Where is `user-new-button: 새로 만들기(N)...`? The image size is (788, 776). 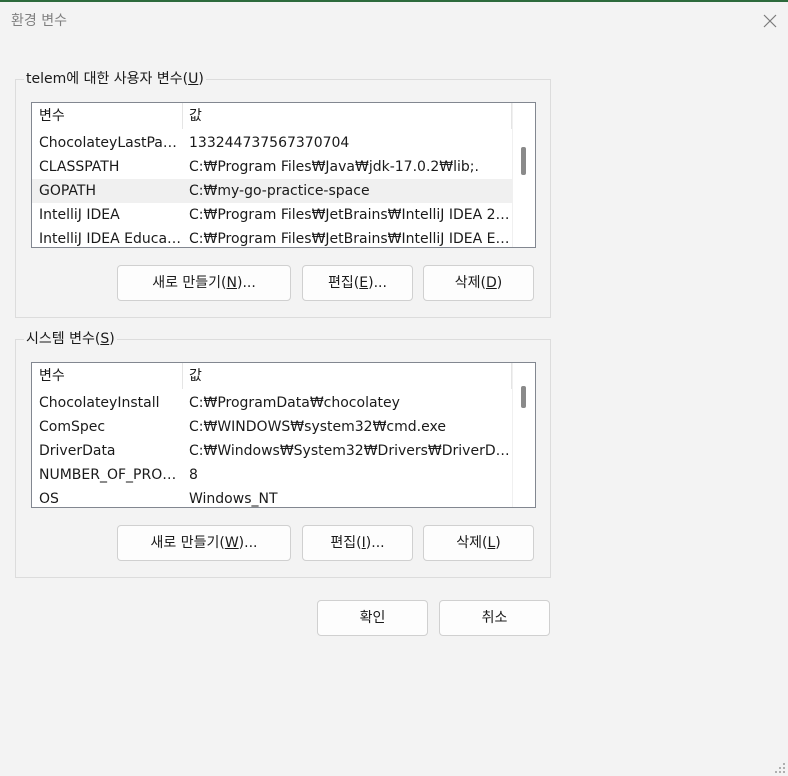
user-new-button: 새로 만들기(N)... is located at coordinates (204, 283).